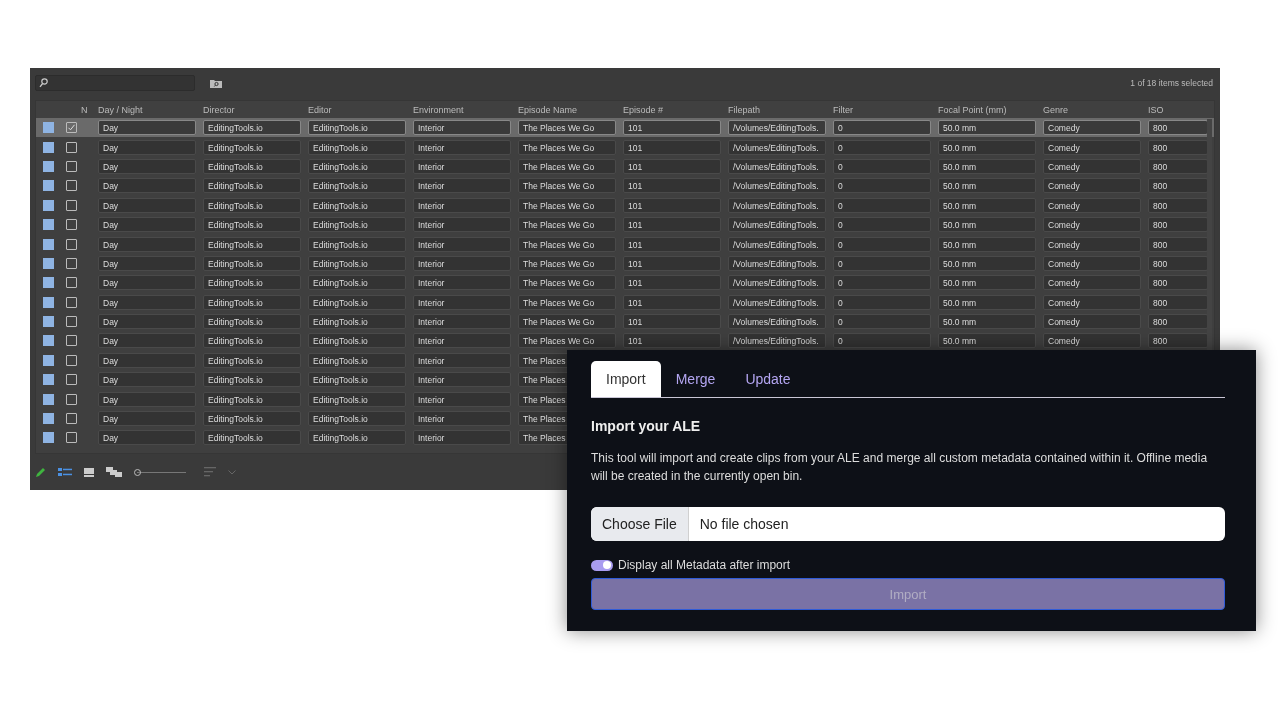 Image resolution: width=1280 pixels, height=720 pixels. What do you see at coordinates (900, 467) in the screenshot?
I see `description-text: This tool will import and create clips from your ALE and merge all custom metadata contained within it. Offline media will be created in the currently open bin.` at bounding box center [900, 467].